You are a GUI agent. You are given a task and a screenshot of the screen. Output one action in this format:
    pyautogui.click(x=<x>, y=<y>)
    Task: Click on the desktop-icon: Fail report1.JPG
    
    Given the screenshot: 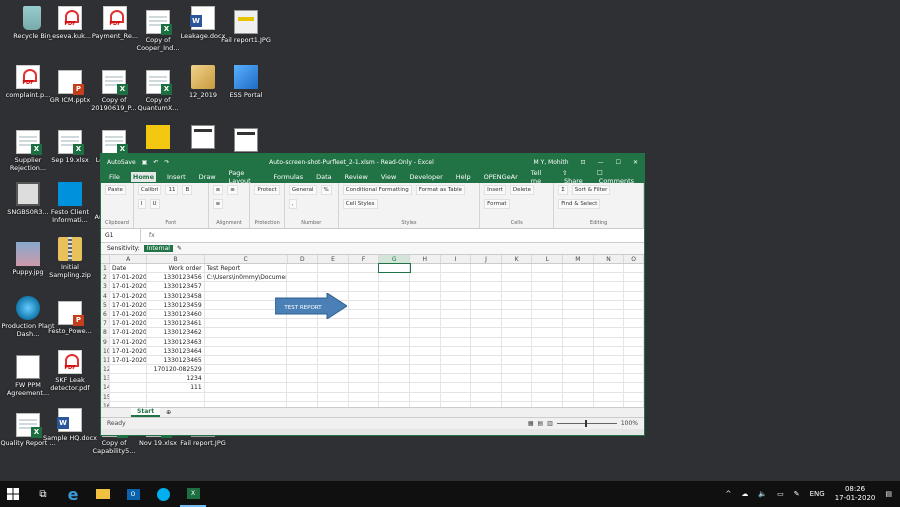 What is the action you would take?
    pyautogui.click(x=246, y=27)
    